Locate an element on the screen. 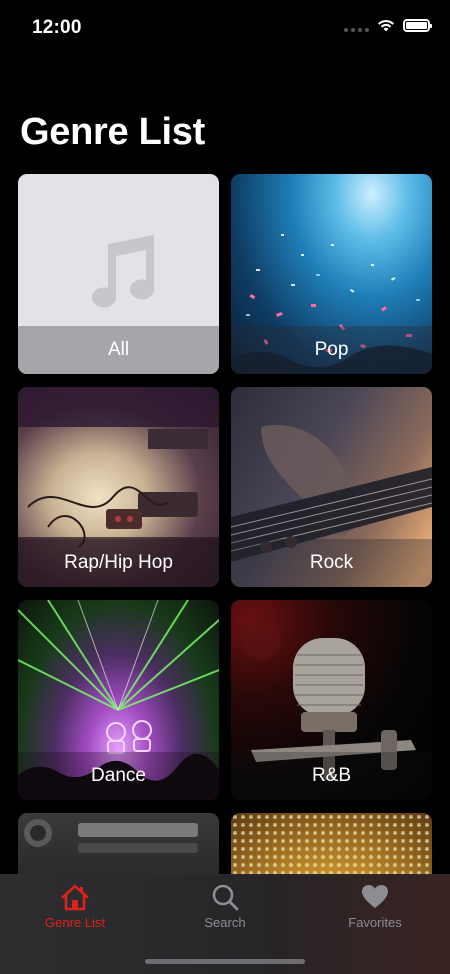 Image resolution: width=450 pixels, height=974 pixels. page-title: Genre List is located at coordinates (112, 132).